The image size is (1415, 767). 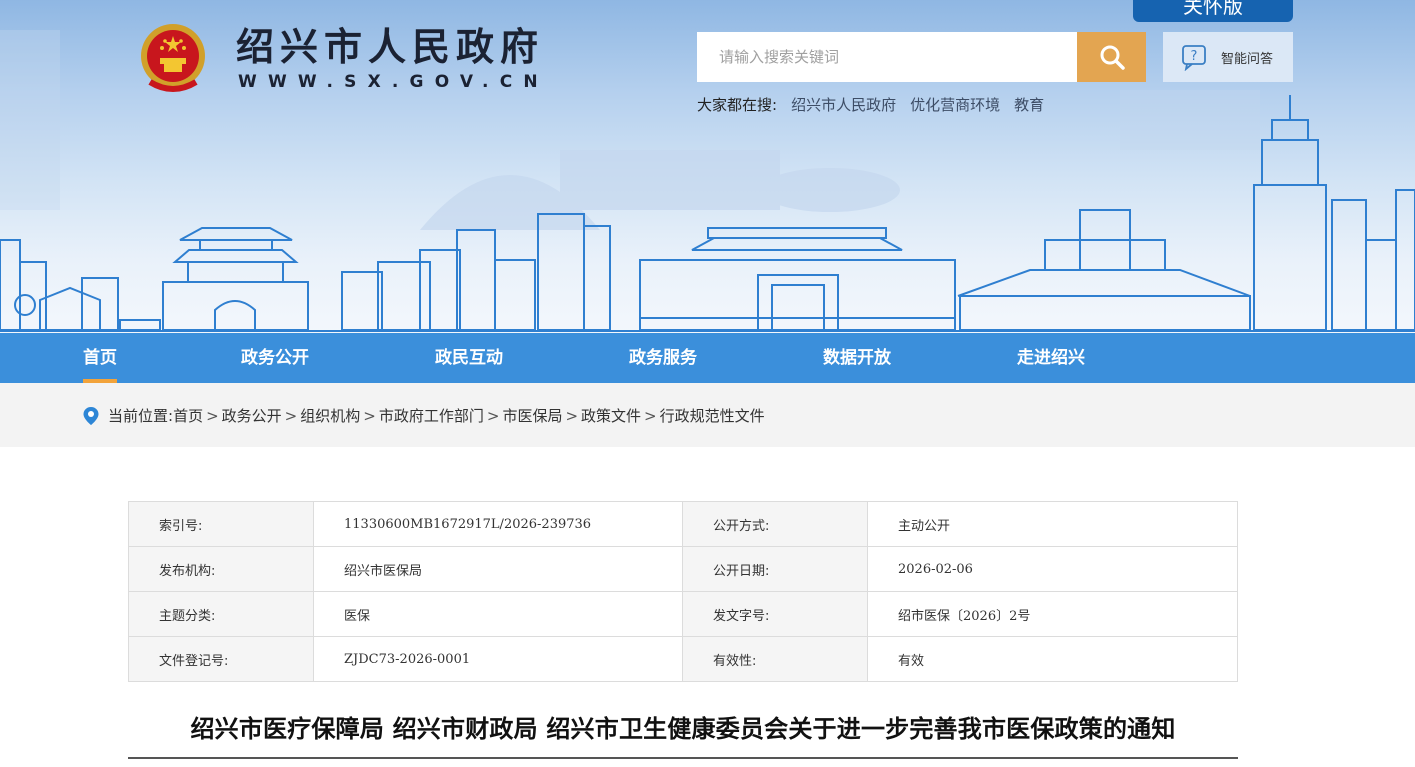 I want to click on ai-qa-button: ? 智能问答, so click(x=1228, y=57).